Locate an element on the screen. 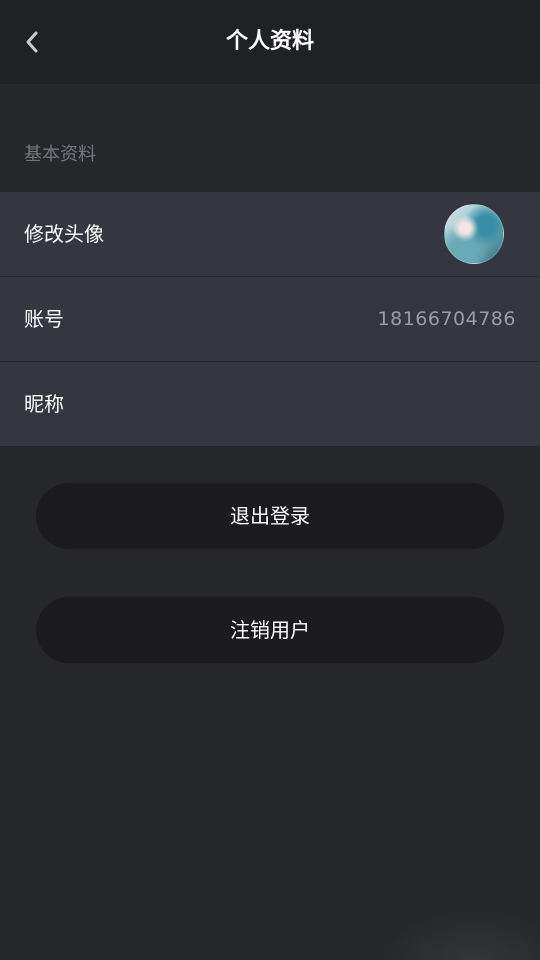 The width and height of the screenshot is (540, 960). change-avatar-row: 修改头像 is located at coordinates (270, 234).